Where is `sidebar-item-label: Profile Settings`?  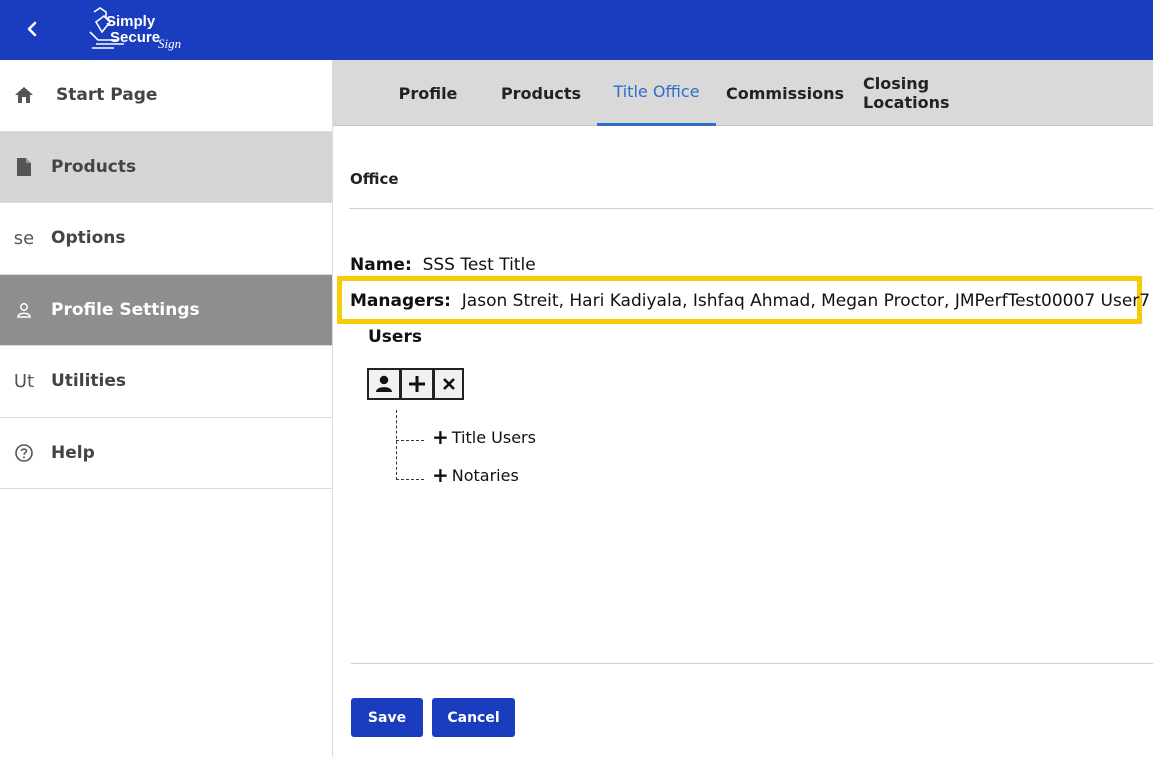 sidebar-item-label: Profile Settings is located at coordinates (125, 309).